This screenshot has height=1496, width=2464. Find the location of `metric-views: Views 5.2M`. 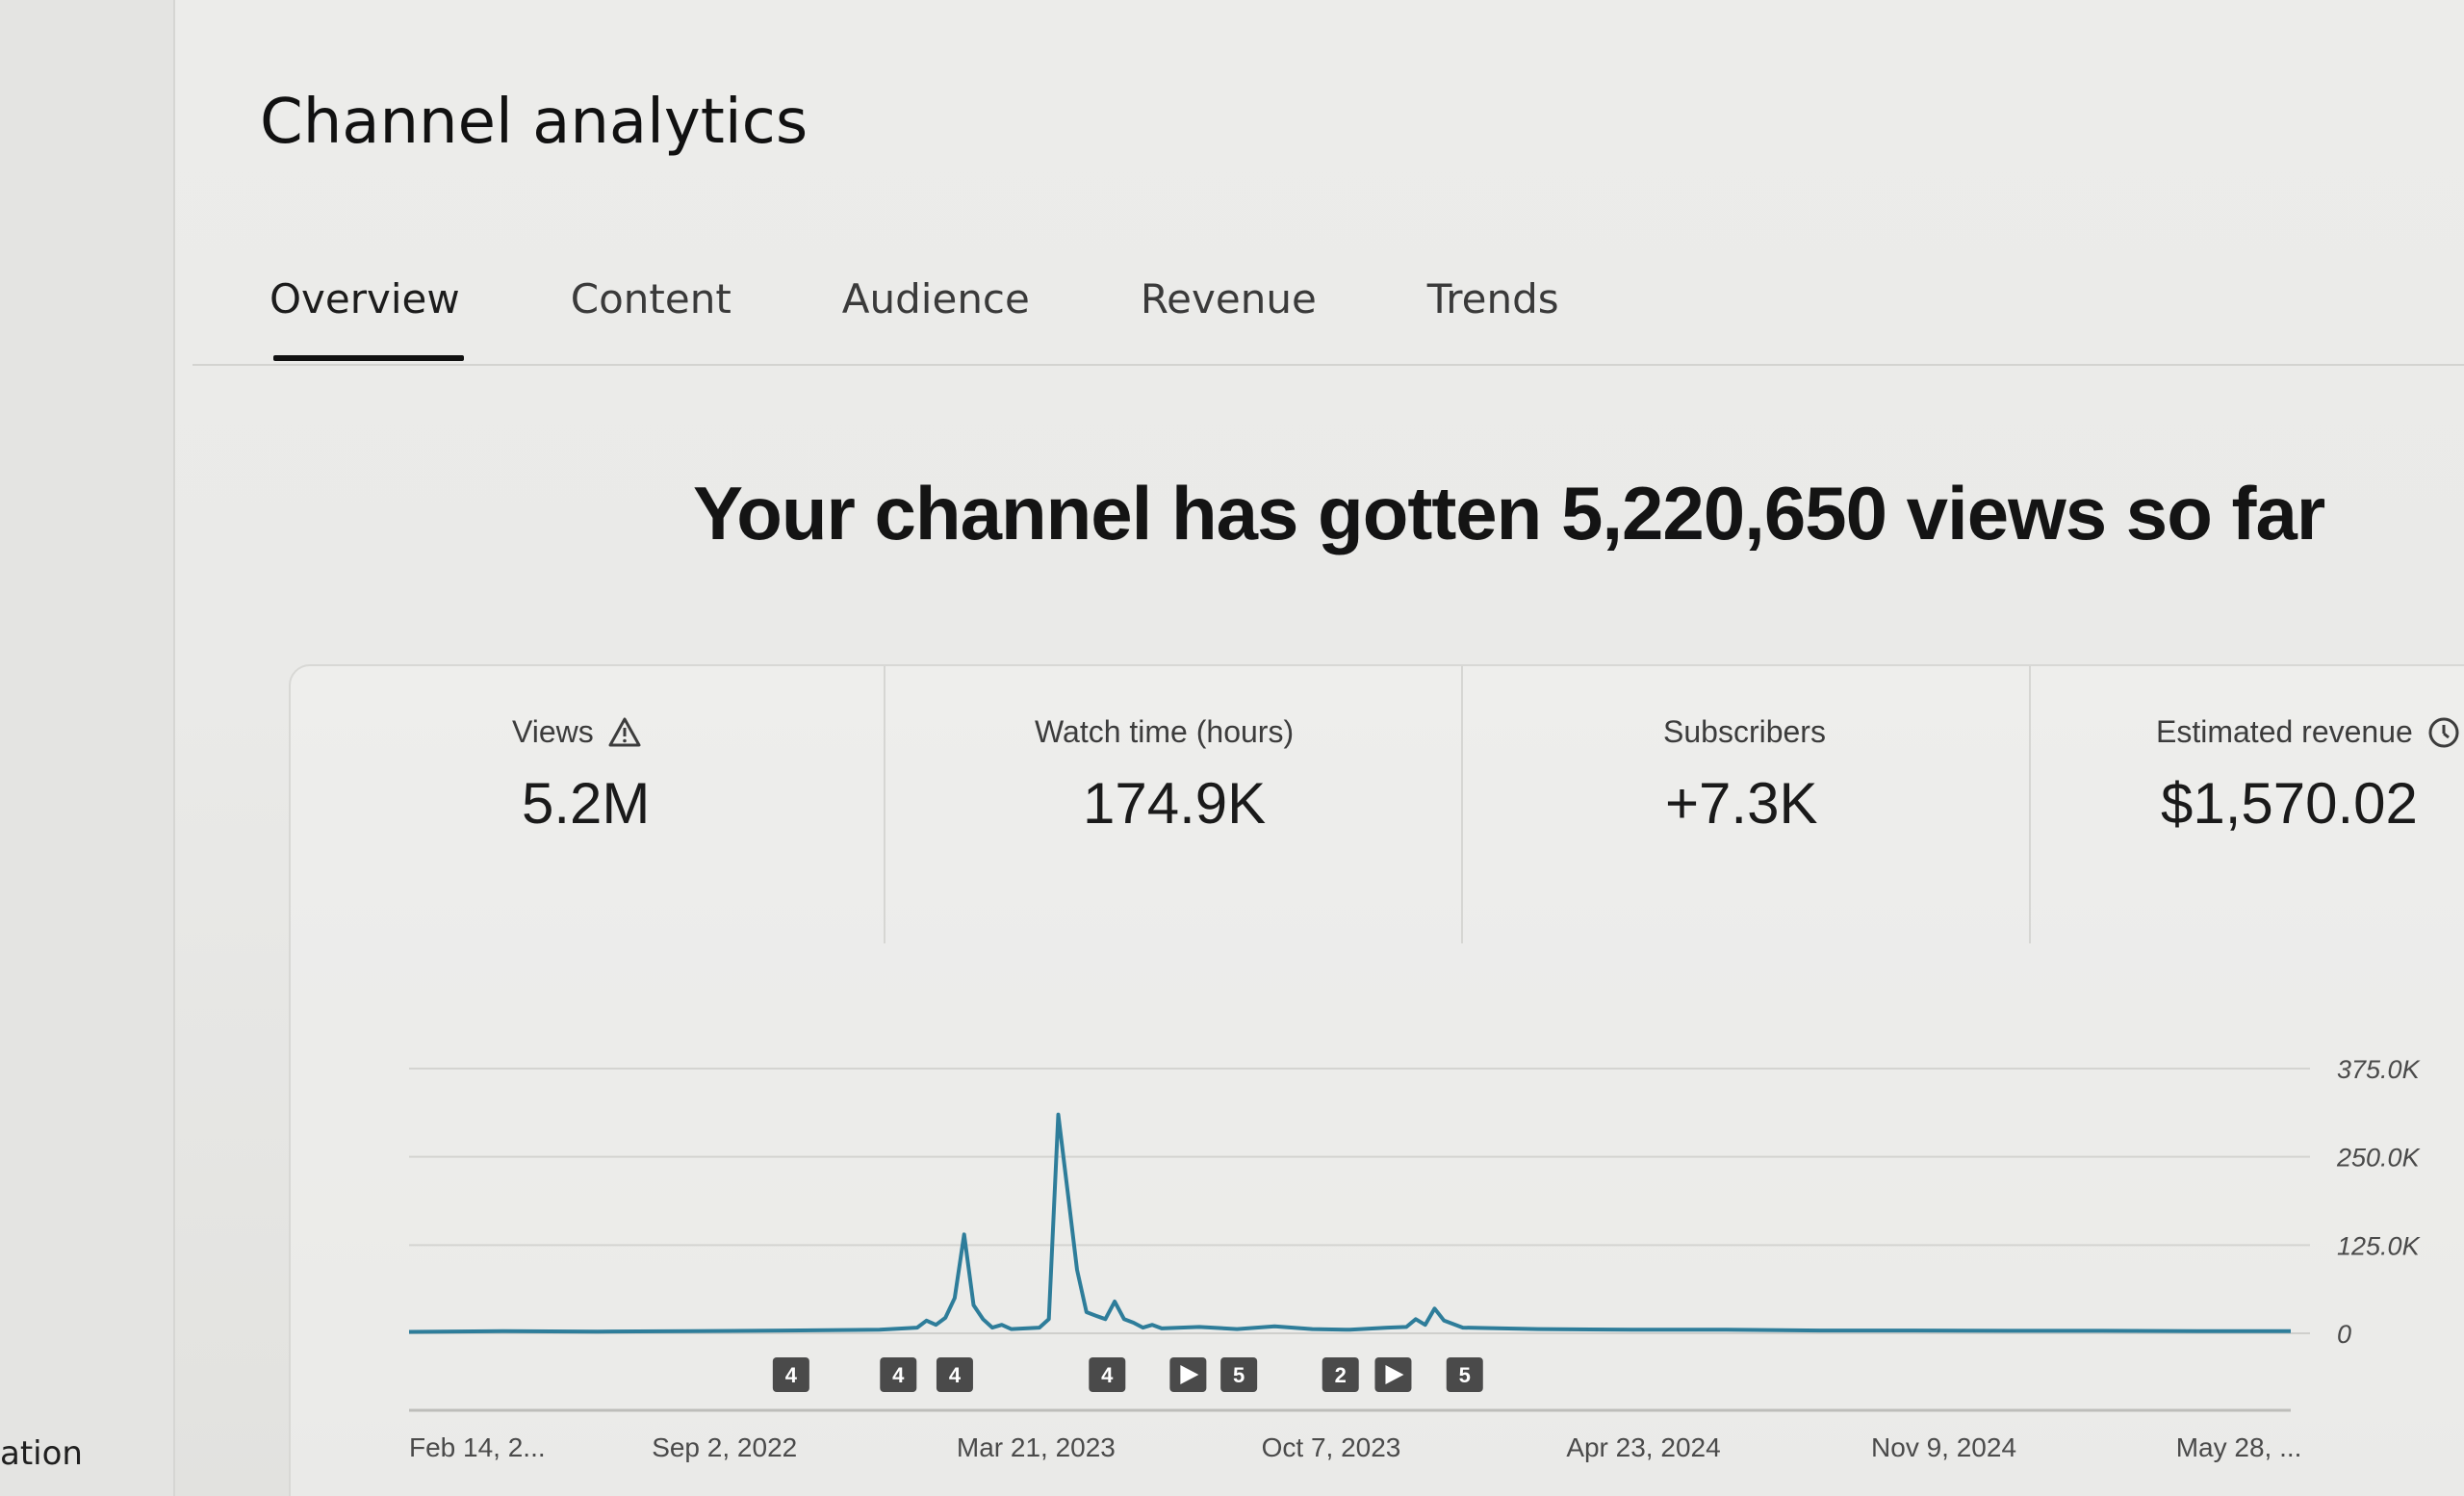

metric-views: Views 5.2M is located at coordinates (588, 804).